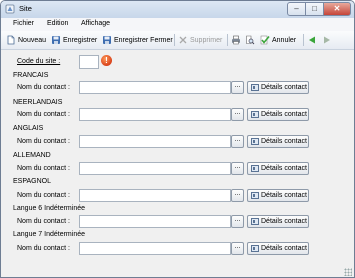 The image size is (355, 278). I want to click on save-close-icon, so click(107, 40).